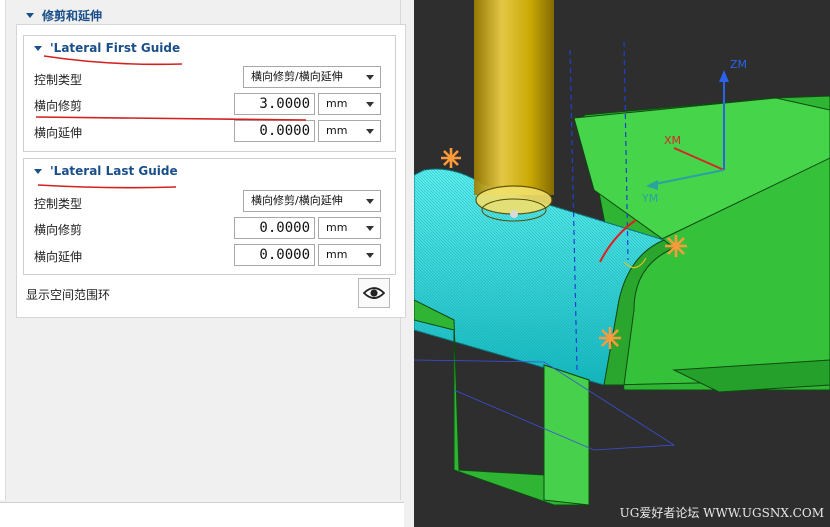 The image size is (830, 527). I want to click on last-trim-label: 横向修剪, so click(58, 230).